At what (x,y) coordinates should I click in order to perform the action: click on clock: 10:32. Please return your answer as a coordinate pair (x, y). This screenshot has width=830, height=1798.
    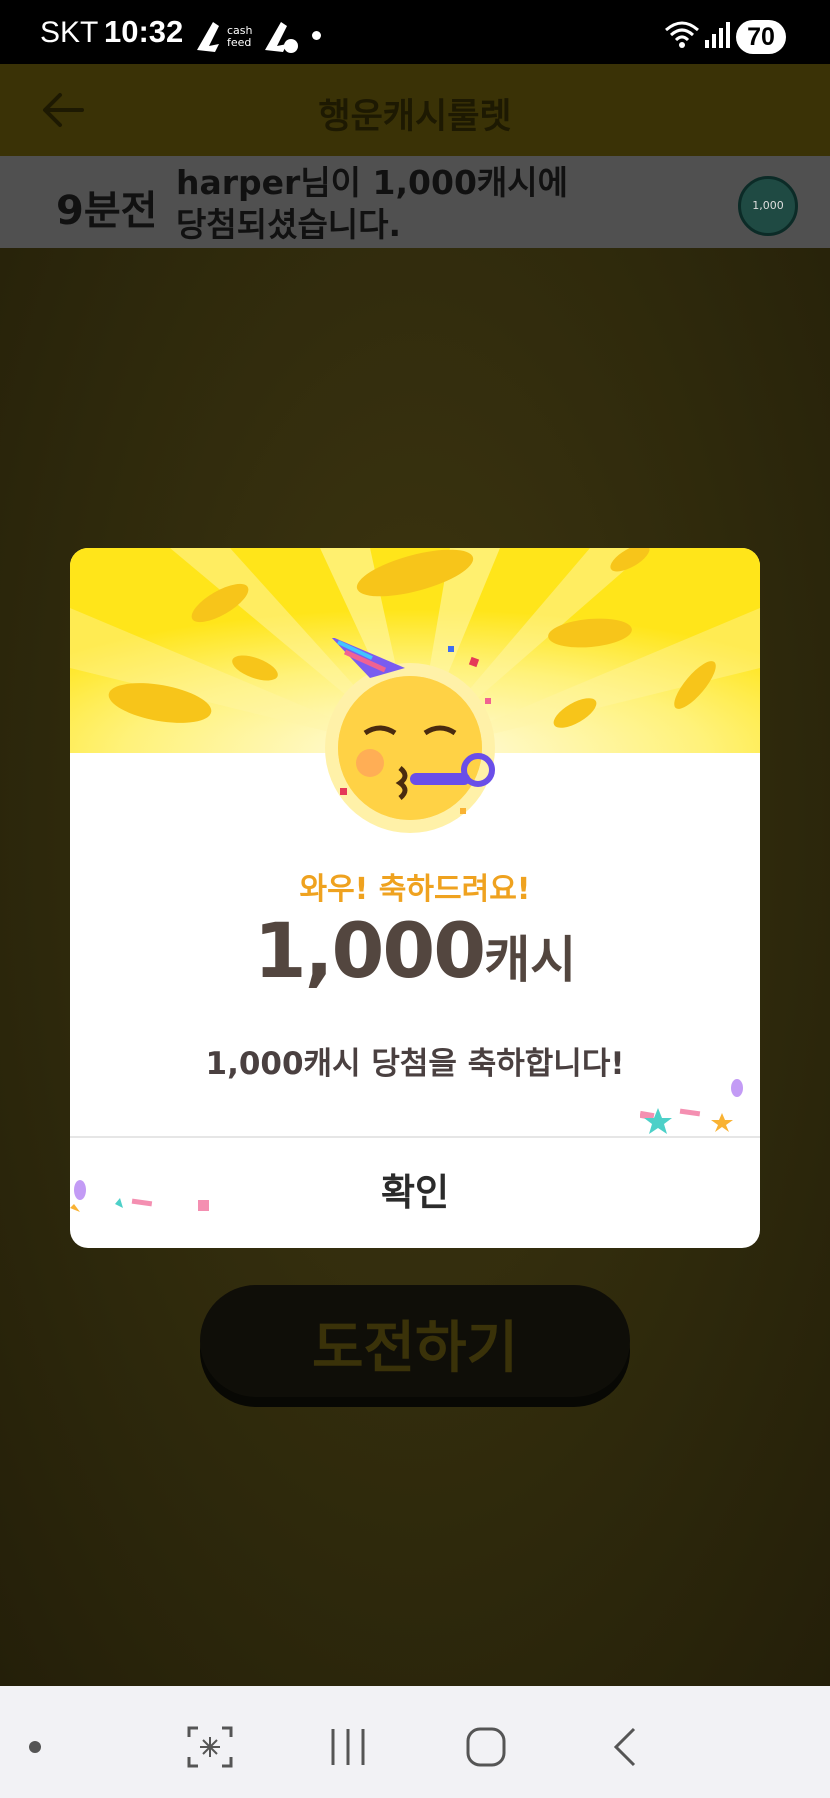
    Looking at the image, I should click on (144, 31).